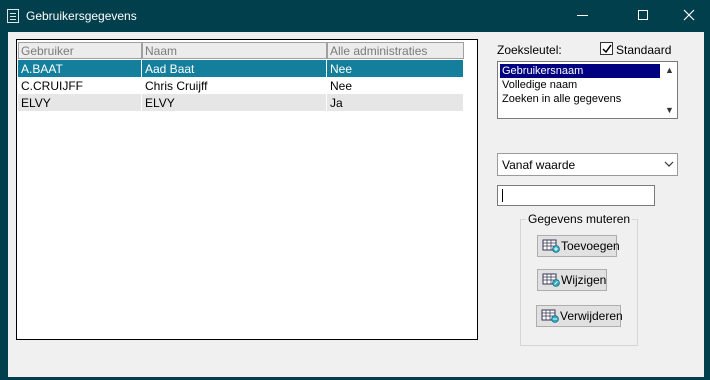 The width and height of the screenshot is (710, 380). I want to click on edit-button-label: Wijzigen, so click(584, 280).